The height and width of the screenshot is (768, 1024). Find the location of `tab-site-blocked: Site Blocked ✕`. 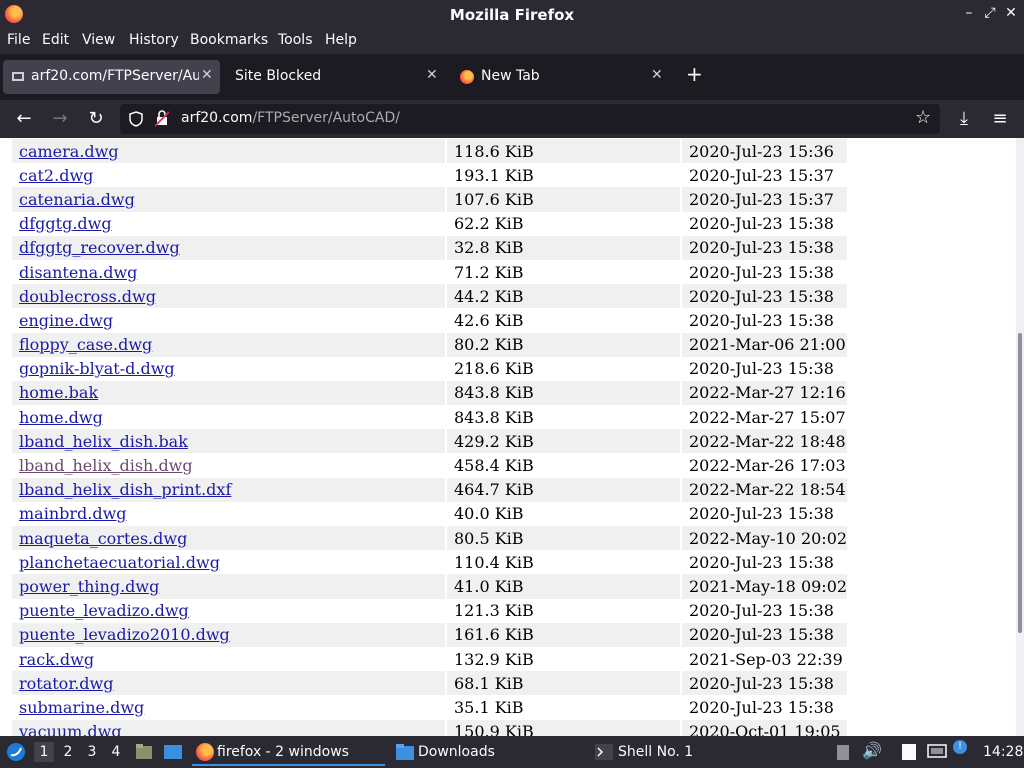

tab-site-blocked: Site Blocked ✕ is located at coordinates (333, 77).